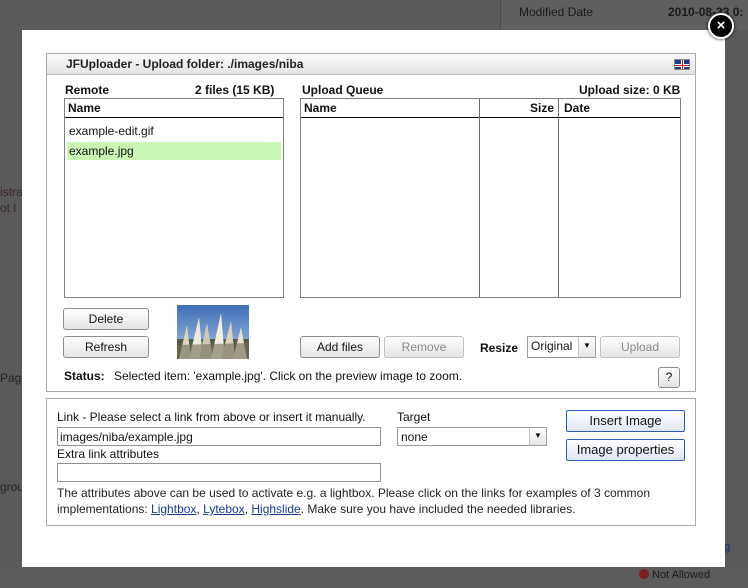  What do you see at coordinates (625, 421) in the screenshot?
I see `insert-image-button: Insert Image` at bounding box center [625, 421].